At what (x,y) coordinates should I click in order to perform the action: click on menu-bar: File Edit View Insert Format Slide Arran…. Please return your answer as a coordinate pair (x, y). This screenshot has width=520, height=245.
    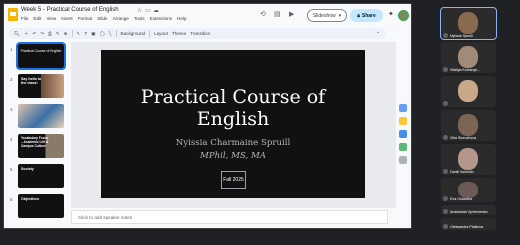
    Looking at the image, I should click on (104, 18).